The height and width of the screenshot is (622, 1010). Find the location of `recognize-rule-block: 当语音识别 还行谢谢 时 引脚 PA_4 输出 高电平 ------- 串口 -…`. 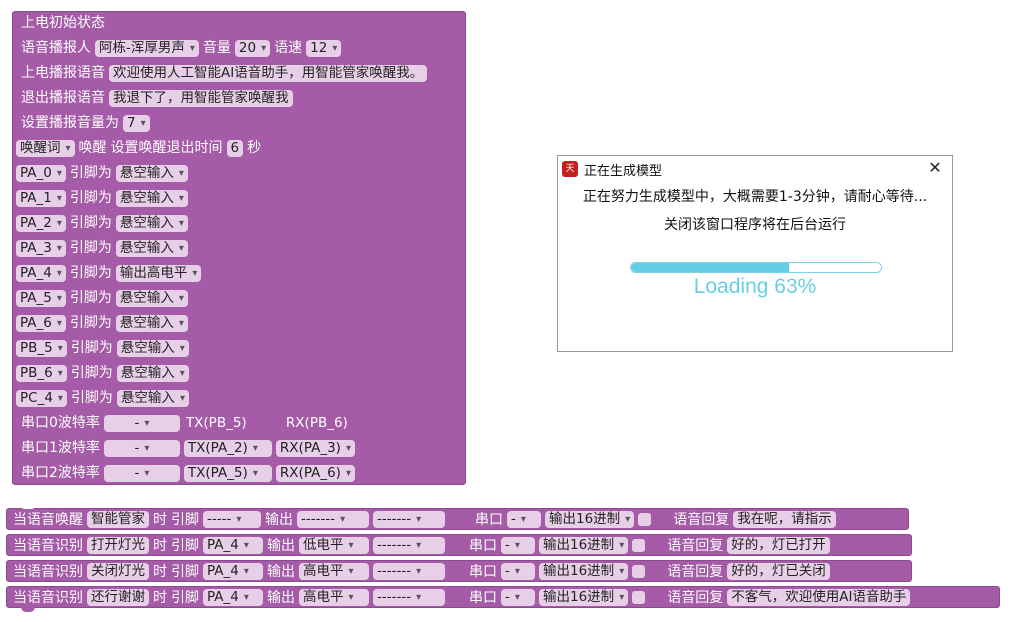

recognize-rule-block: 当语音识别 还行谢谢 时 引脚 PA_4 输出 高电平 ------- 串口 -… is located at coordinates (503, 599).